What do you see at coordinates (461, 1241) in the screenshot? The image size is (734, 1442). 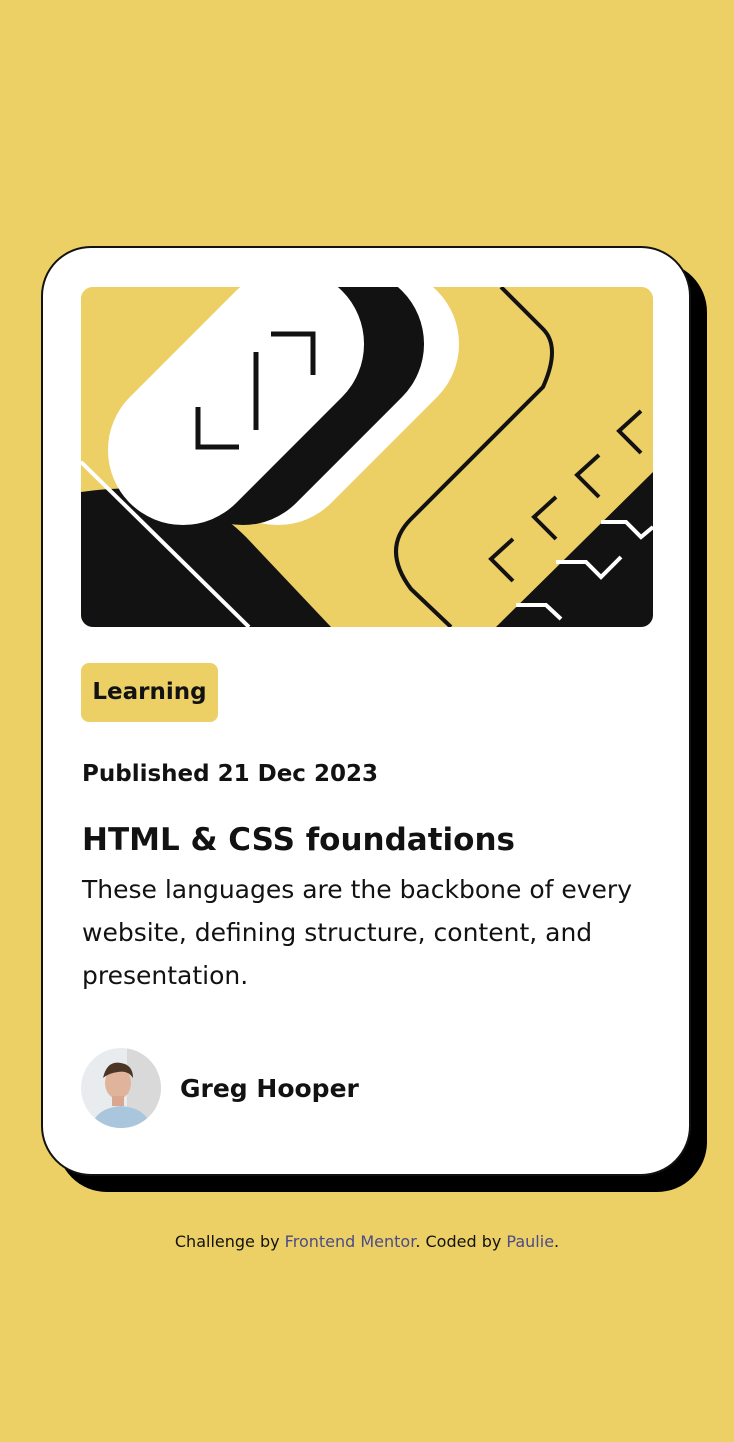 I see `attribution-middle: . Coded by` at bounding box center [461, 1241].